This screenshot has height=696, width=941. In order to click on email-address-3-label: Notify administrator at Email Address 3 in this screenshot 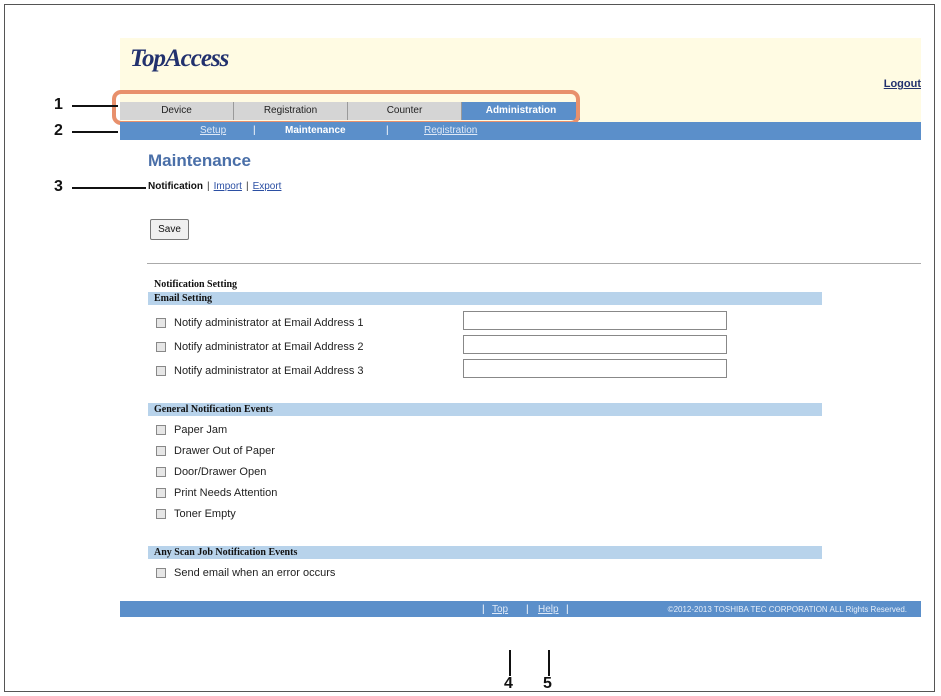, I will do `click(269, 371)`.